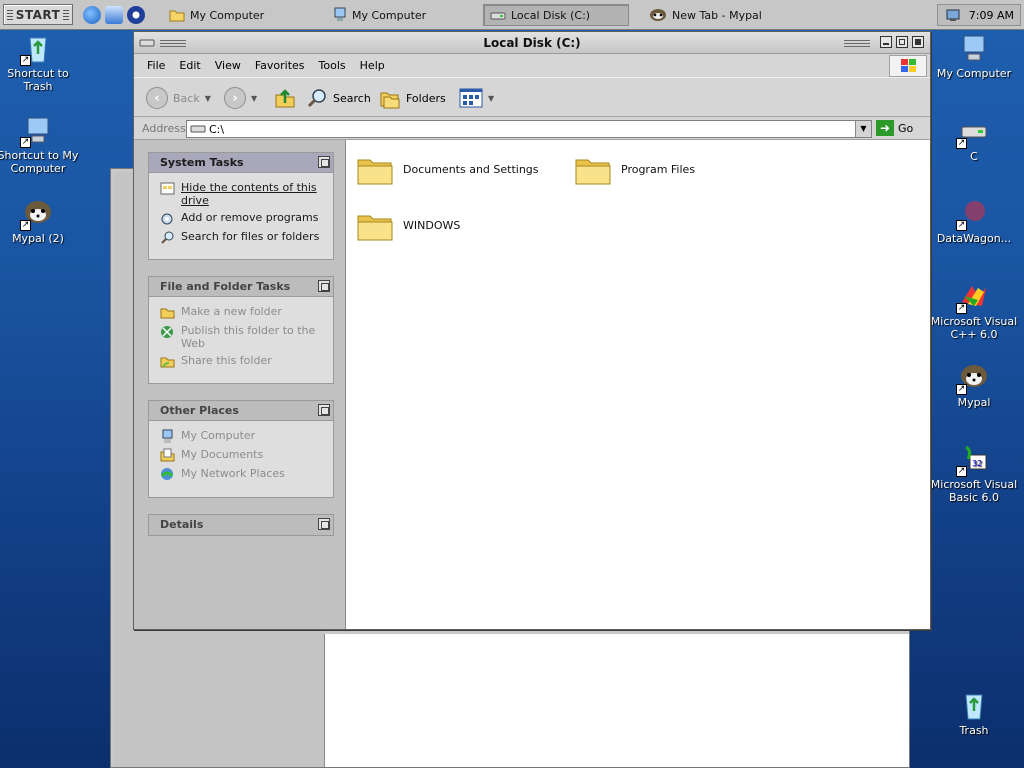 Image resolution: width=1024 pixels, height=768 pixels. I want to click on title-bar: Local Disk (C:), so click(532, 43).